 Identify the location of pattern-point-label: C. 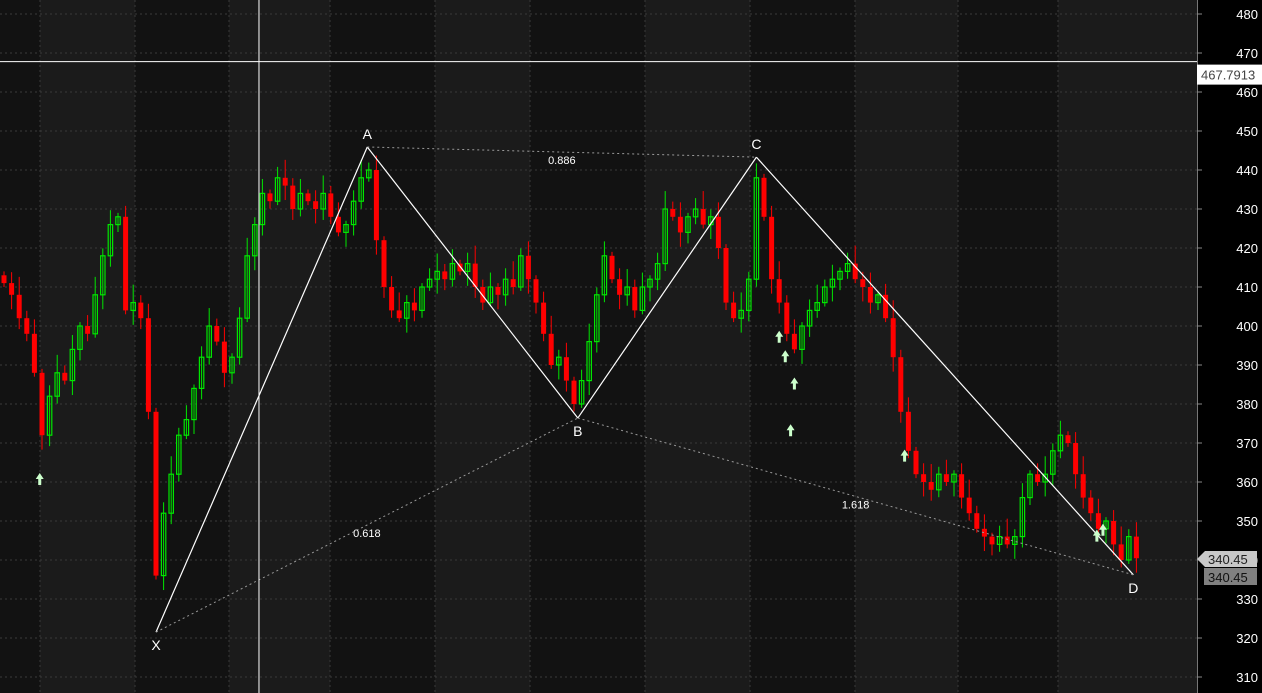
(756, 144).